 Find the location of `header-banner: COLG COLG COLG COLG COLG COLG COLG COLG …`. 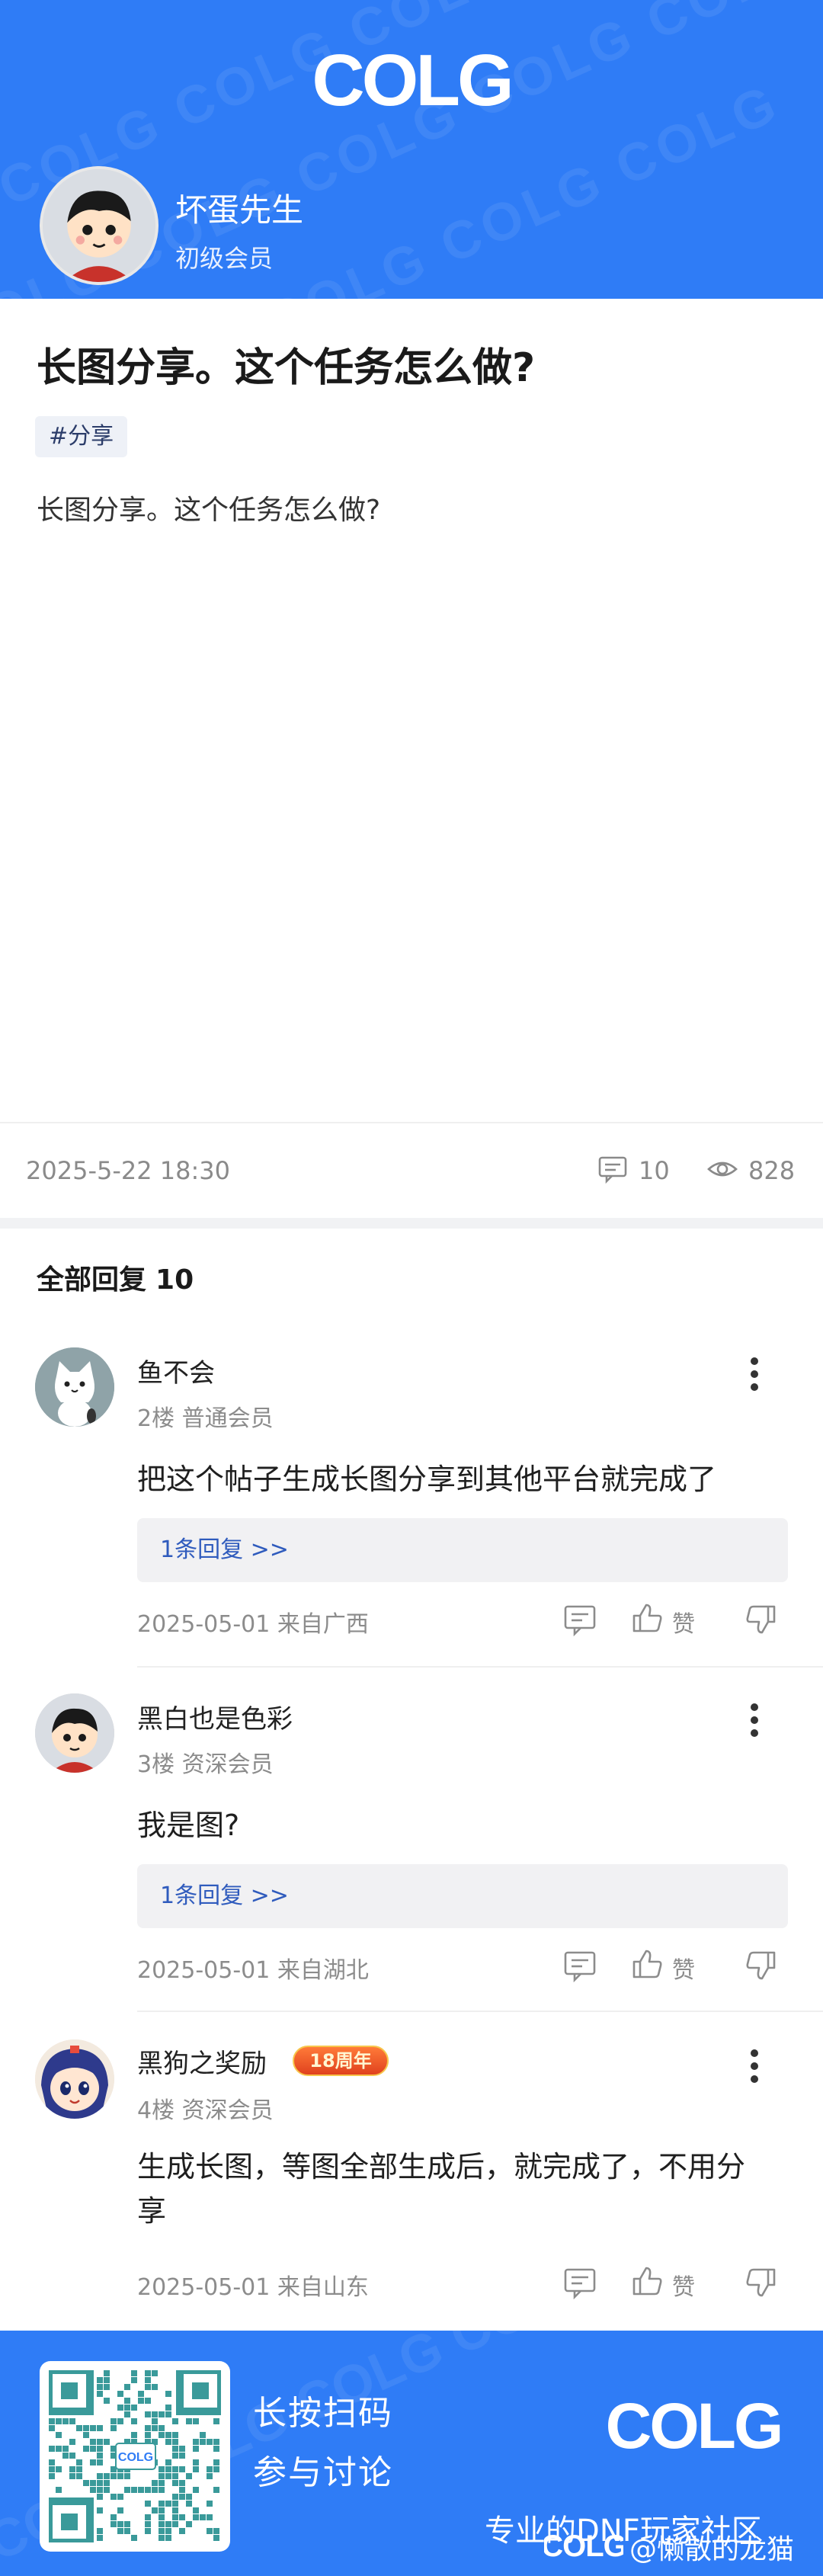

header-banner: COLG COLG COLG COLG COLG COLG COLG COLG … is located at coordinates (411, 149).